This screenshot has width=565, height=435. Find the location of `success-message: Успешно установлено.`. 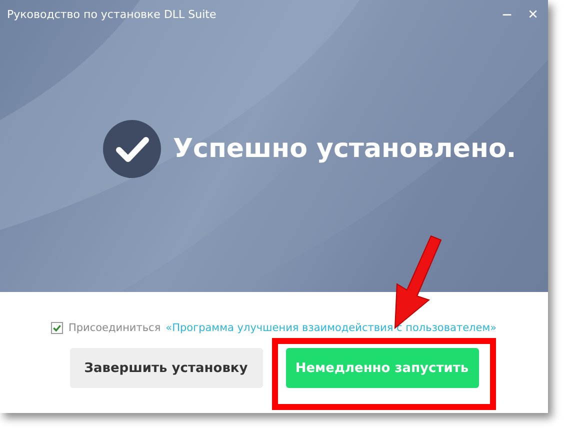

success-message: Успешно установлено. is located at coordinates (344, 149).